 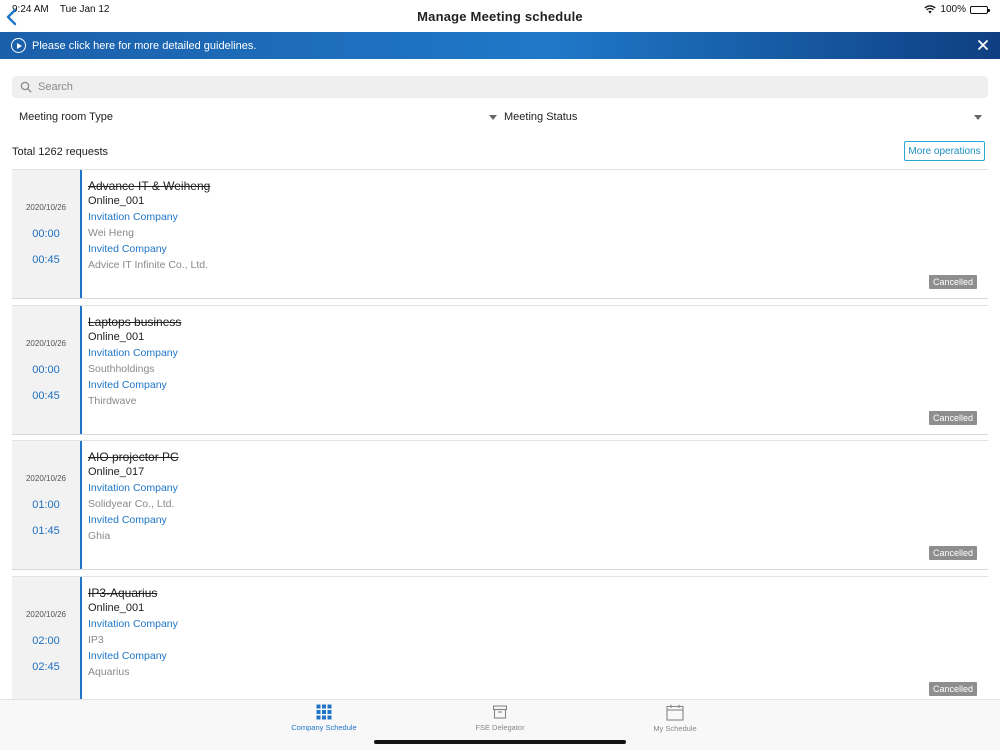 What do you see at coordinates (500, 727) in the screenshot?
I see `tab-label: FSE Delegator` at bounding box center [500, 727].